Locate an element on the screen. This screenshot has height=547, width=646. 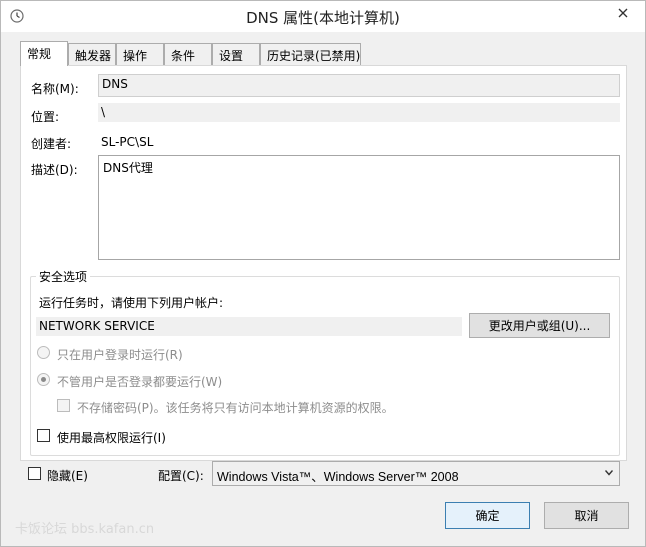
location-label: 位置: is located at coordinates (45, 117).